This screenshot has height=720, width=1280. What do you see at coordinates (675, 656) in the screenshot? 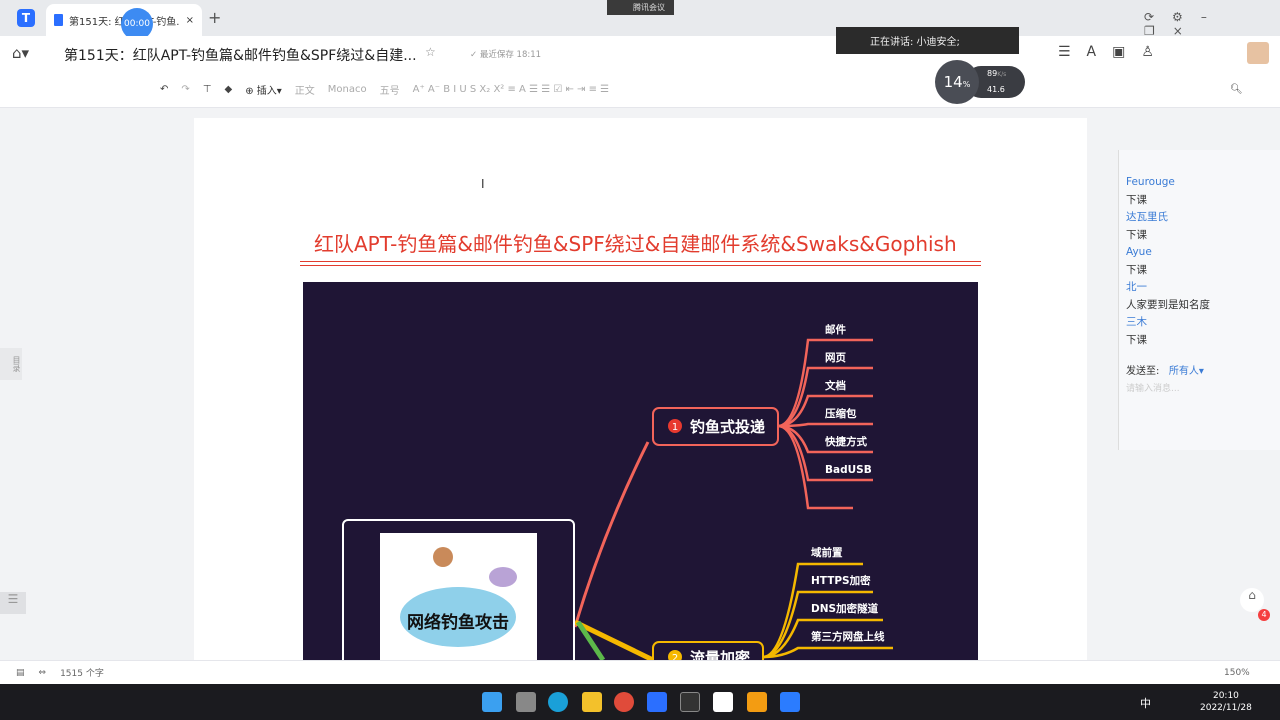
I see `branch2-number: 2` at bounding box center [675, 656].